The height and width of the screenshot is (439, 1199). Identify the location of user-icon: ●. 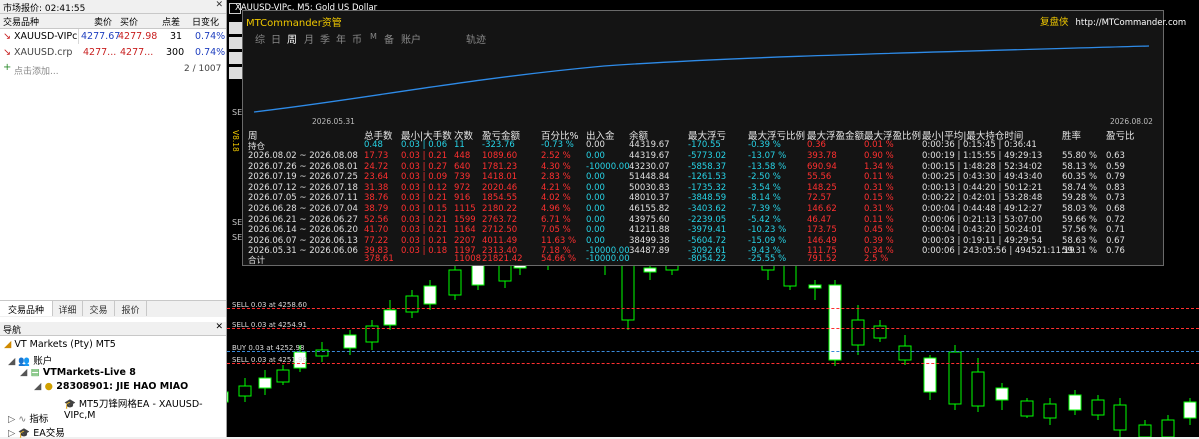
(48, 386).